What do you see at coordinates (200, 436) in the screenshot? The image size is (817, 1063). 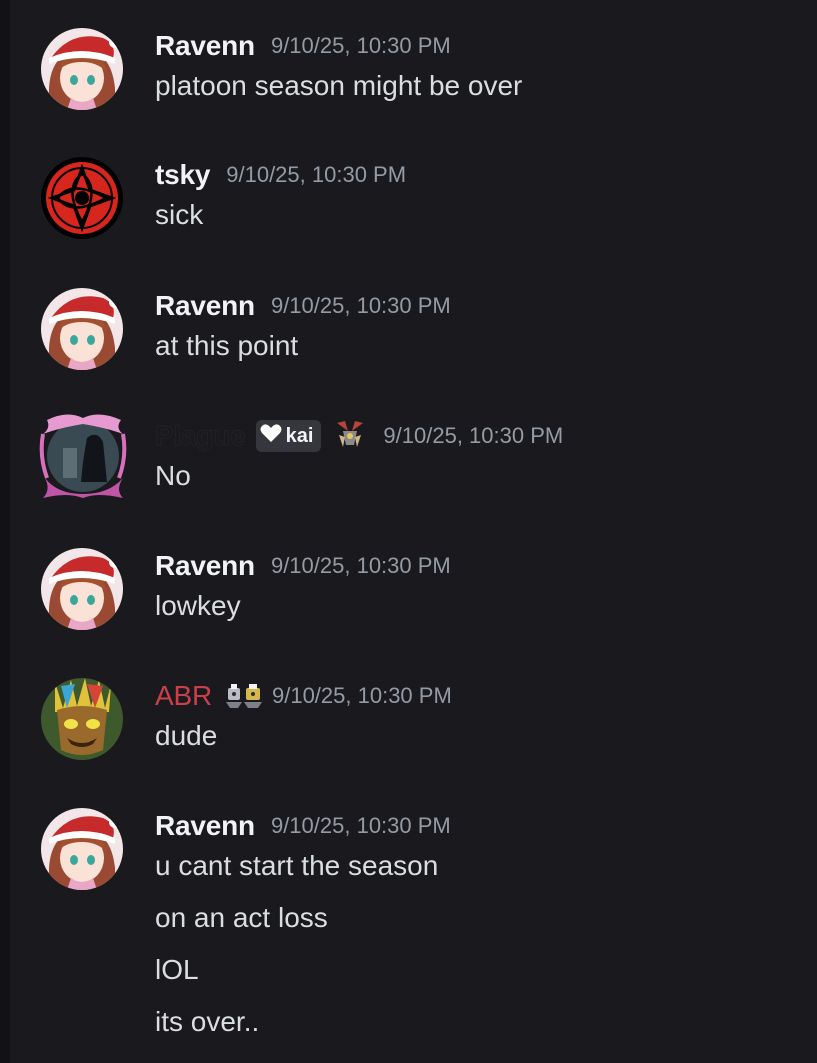 I see `username: Plague` at bounding box center [200, 436].